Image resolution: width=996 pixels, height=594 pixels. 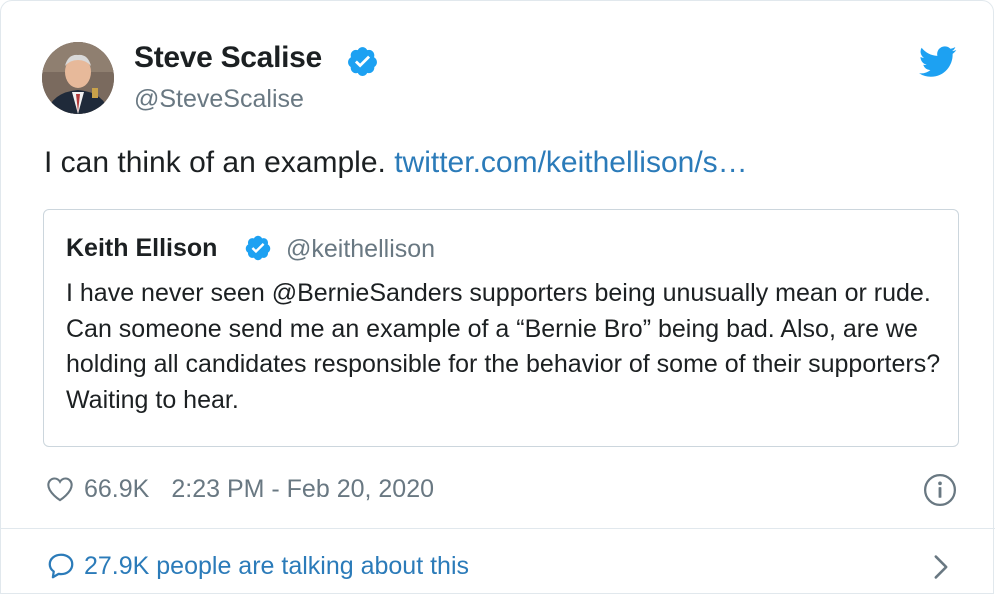 What do you see at coordinates (61, 566) in the screenshot?
I see `speech-bubble-icon` at bounding box center [61, 566].